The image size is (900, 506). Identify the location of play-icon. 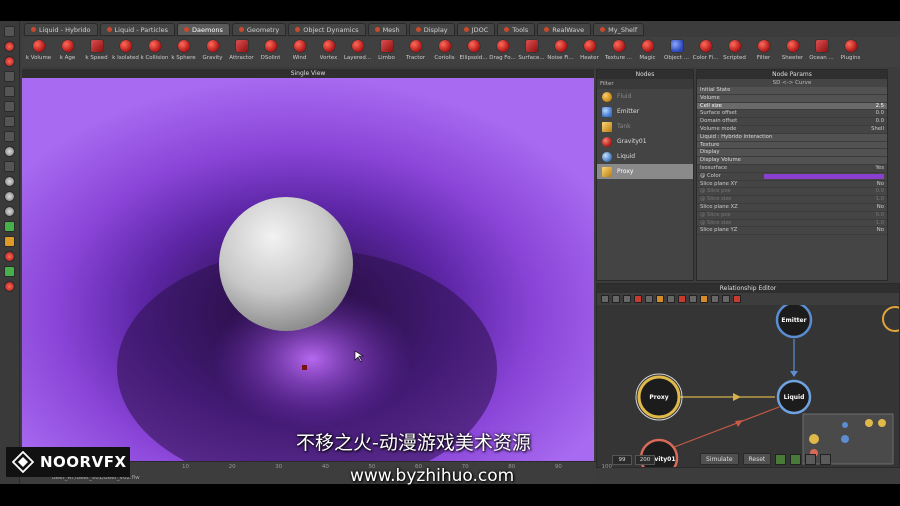
(781, 459).